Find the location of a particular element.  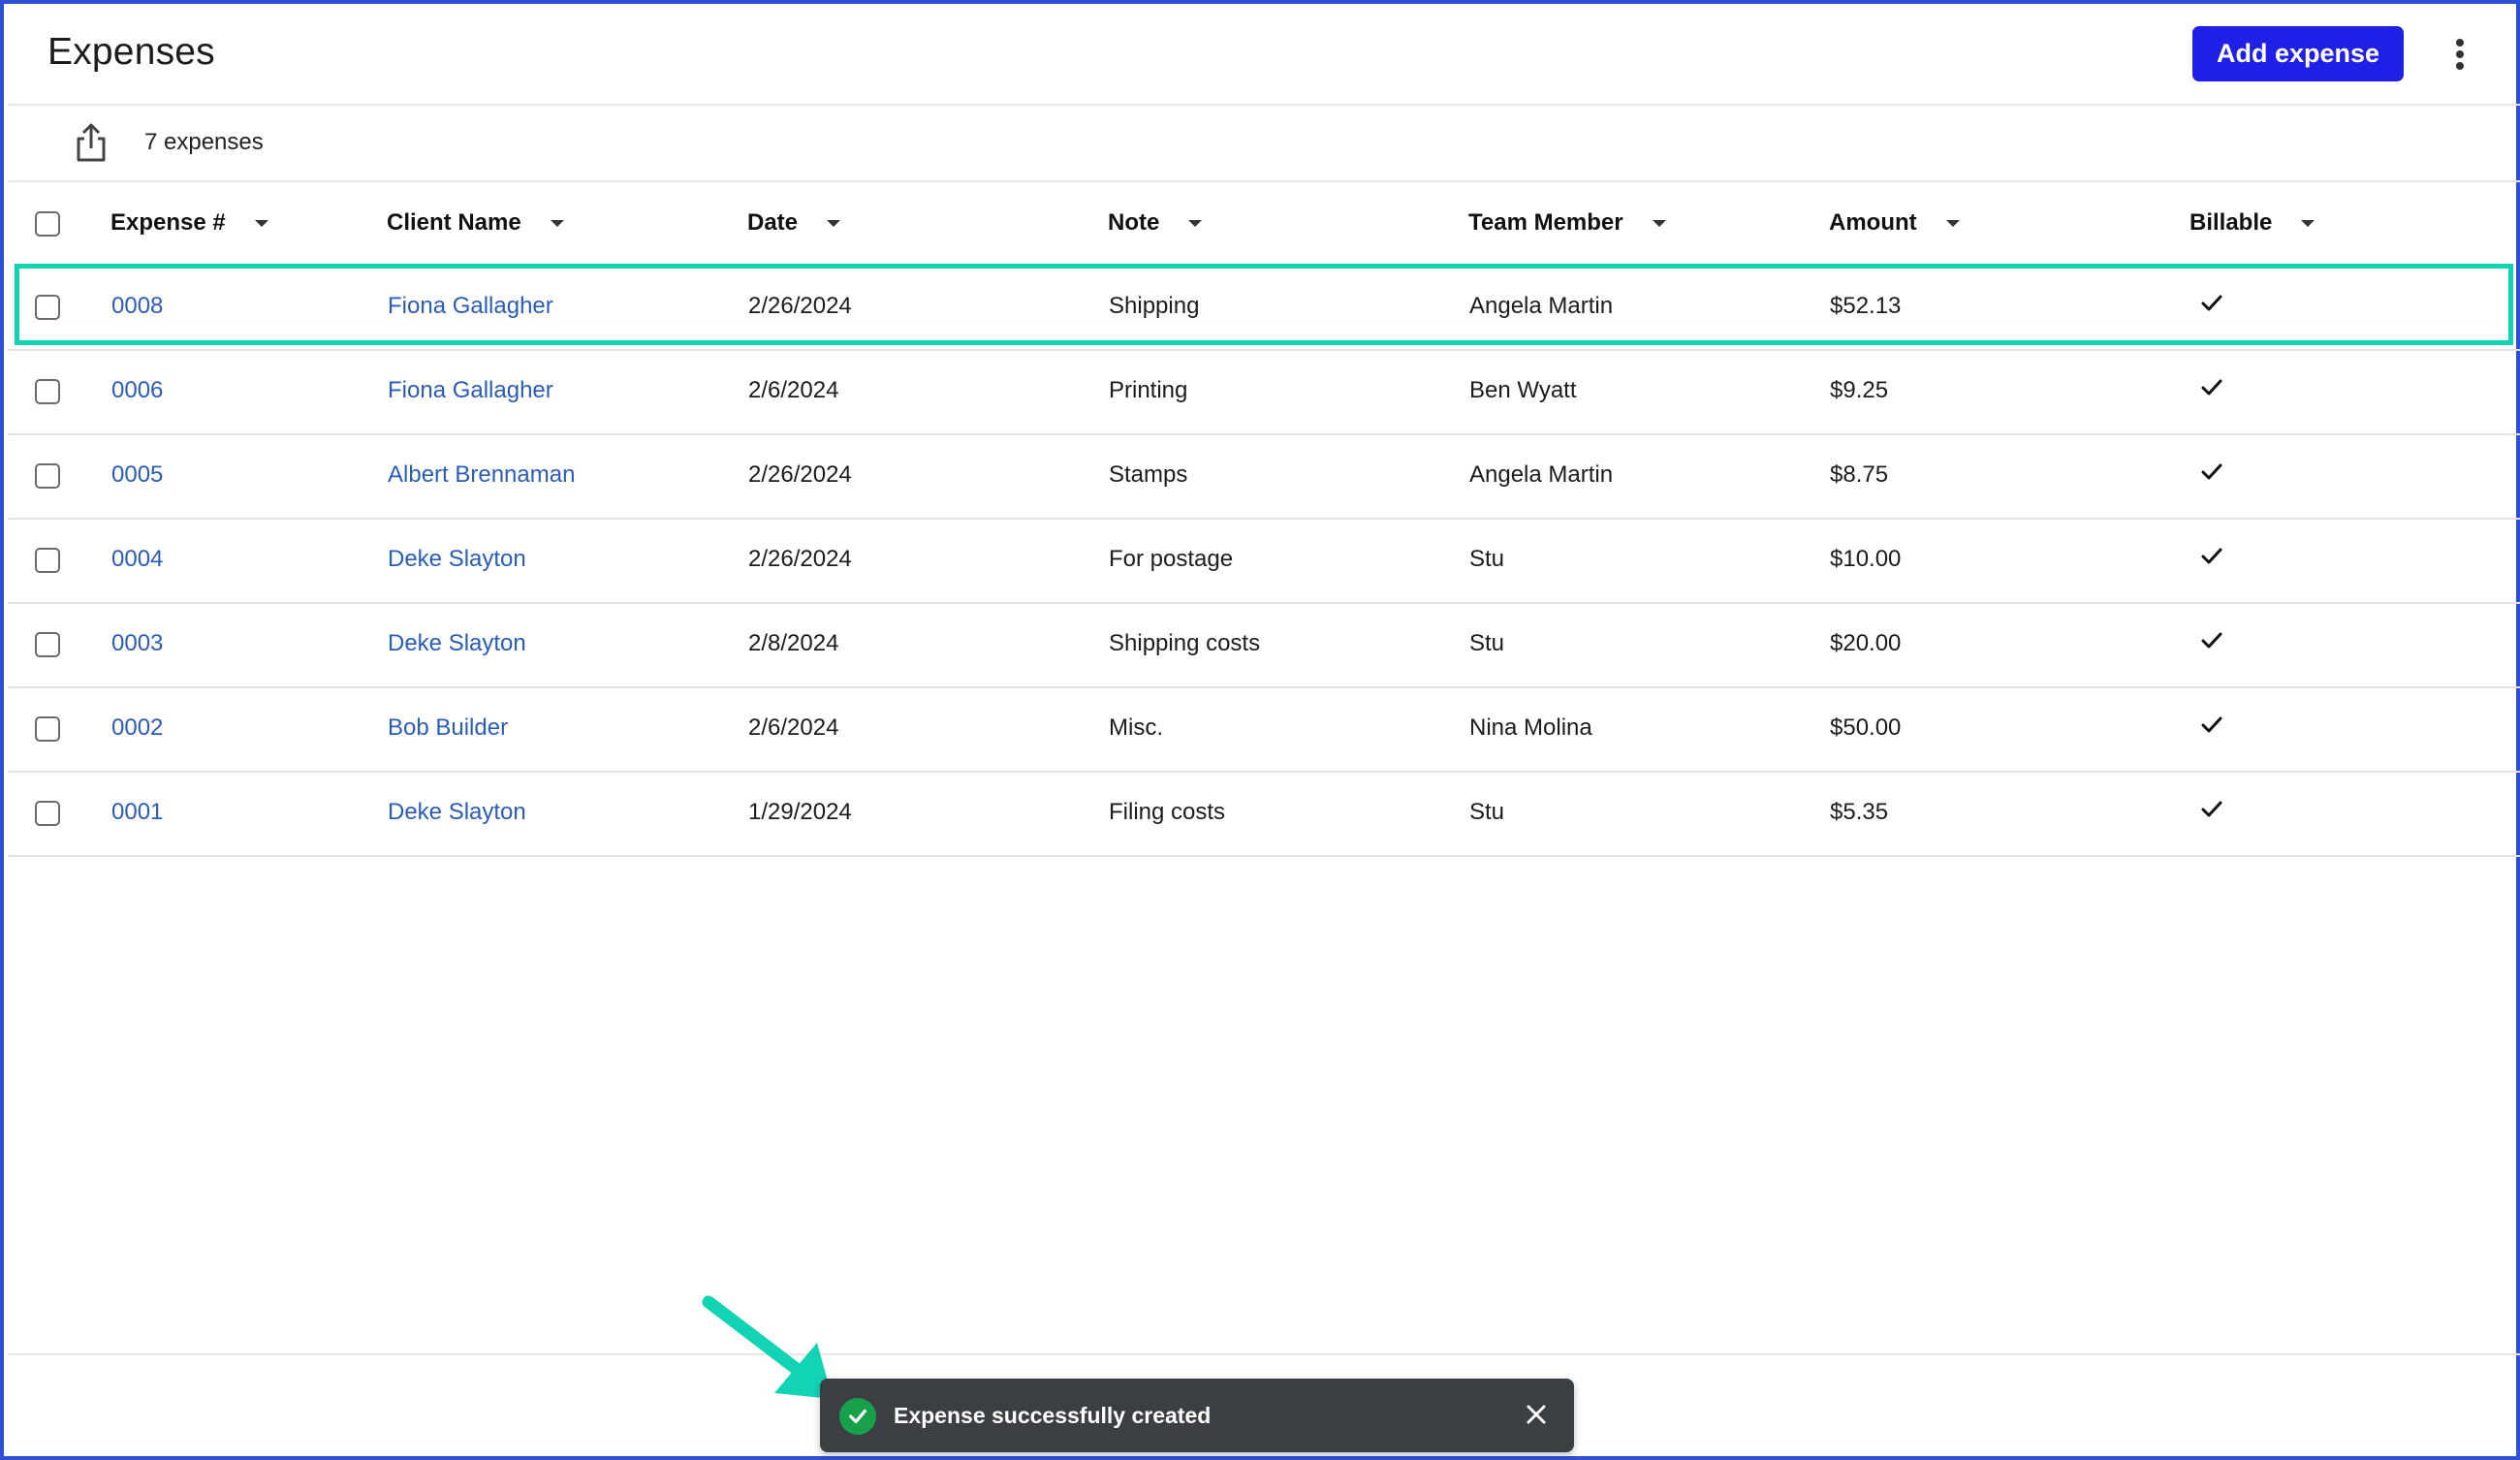

amount-cell: $52.13 is located at coordinates (1866, 306).